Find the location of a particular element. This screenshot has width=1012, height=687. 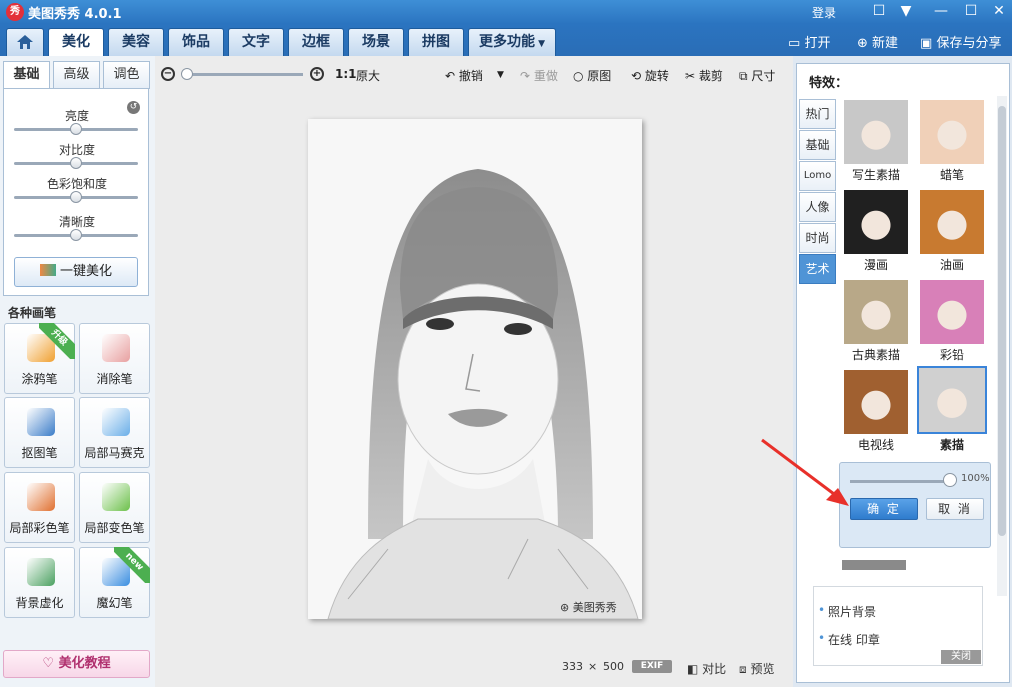

effect-sketch-life: 写生素描 is located at coordinates (876, 142).